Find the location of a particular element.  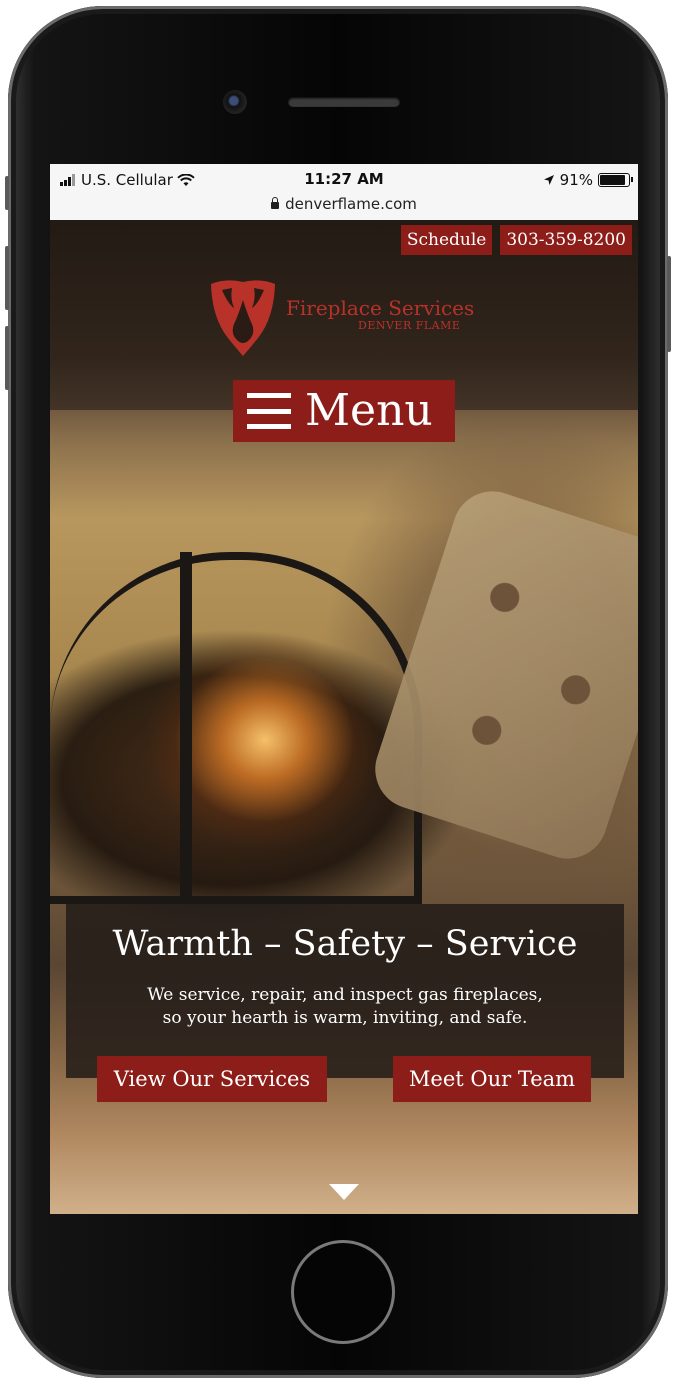

url-text: denverflame.com is located at coordinates (351, 204).